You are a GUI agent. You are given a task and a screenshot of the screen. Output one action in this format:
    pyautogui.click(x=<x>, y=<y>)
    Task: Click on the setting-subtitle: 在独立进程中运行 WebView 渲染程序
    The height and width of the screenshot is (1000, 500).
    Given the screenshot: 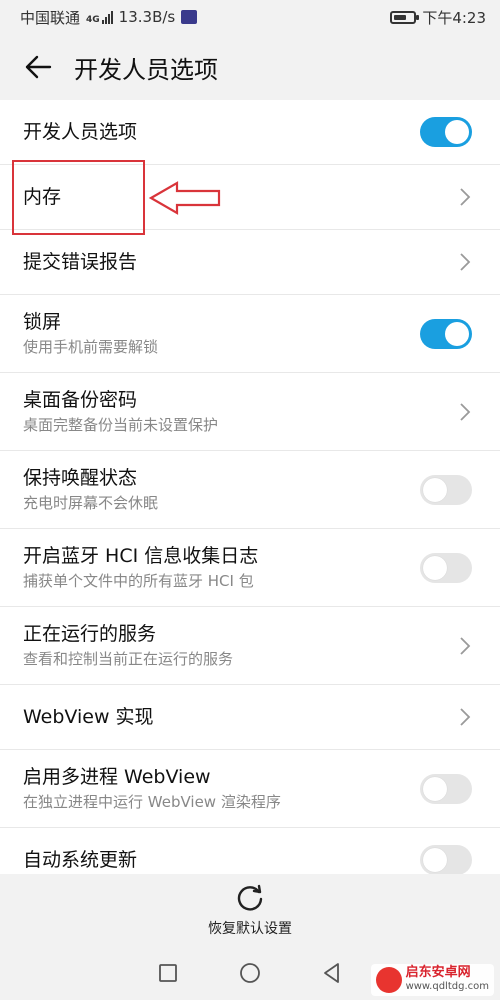 What is the action you would take?
    pyautogui.click(x=152, y=802)
    